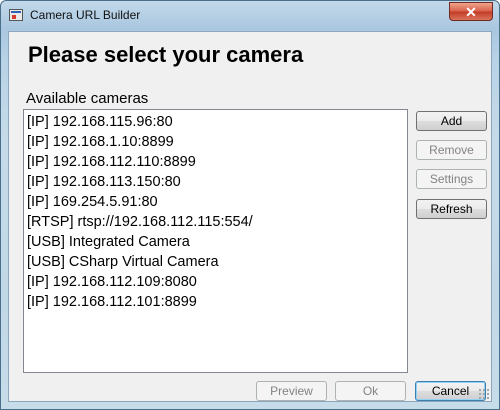 This screenshot has width=500, height=410. What do you see at coordinates (16, 15) in the screenshot?
I see `app-window-icon` at bounding box center [16, 15].